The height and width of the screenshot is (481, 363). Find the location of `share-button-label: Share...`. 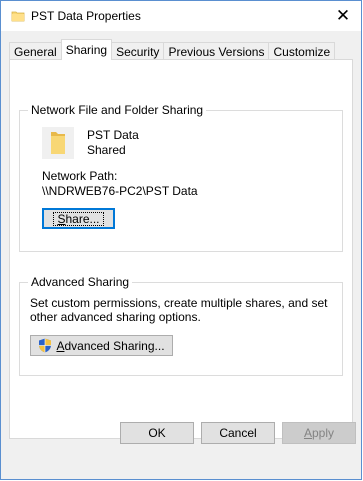

share-button-label: Share... is located at coordinates (78, 218).